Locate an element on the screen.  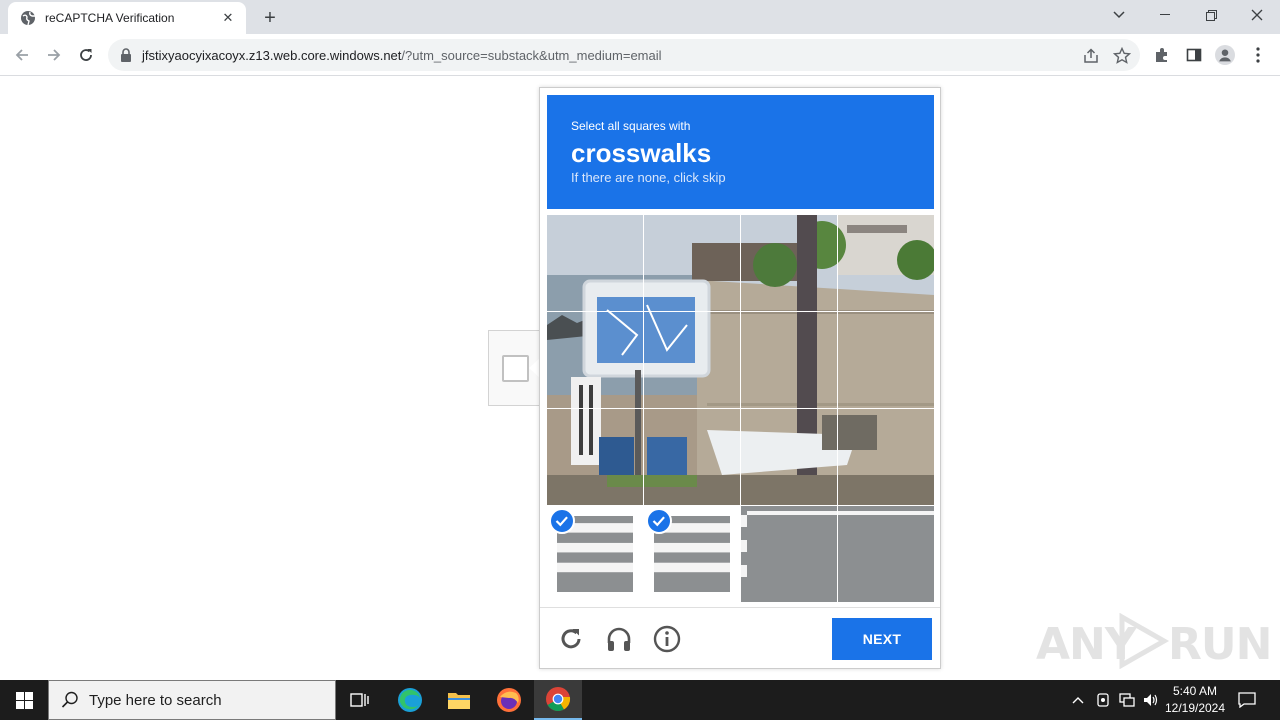
tab-search-icon is located at coordinates (1119, 15).